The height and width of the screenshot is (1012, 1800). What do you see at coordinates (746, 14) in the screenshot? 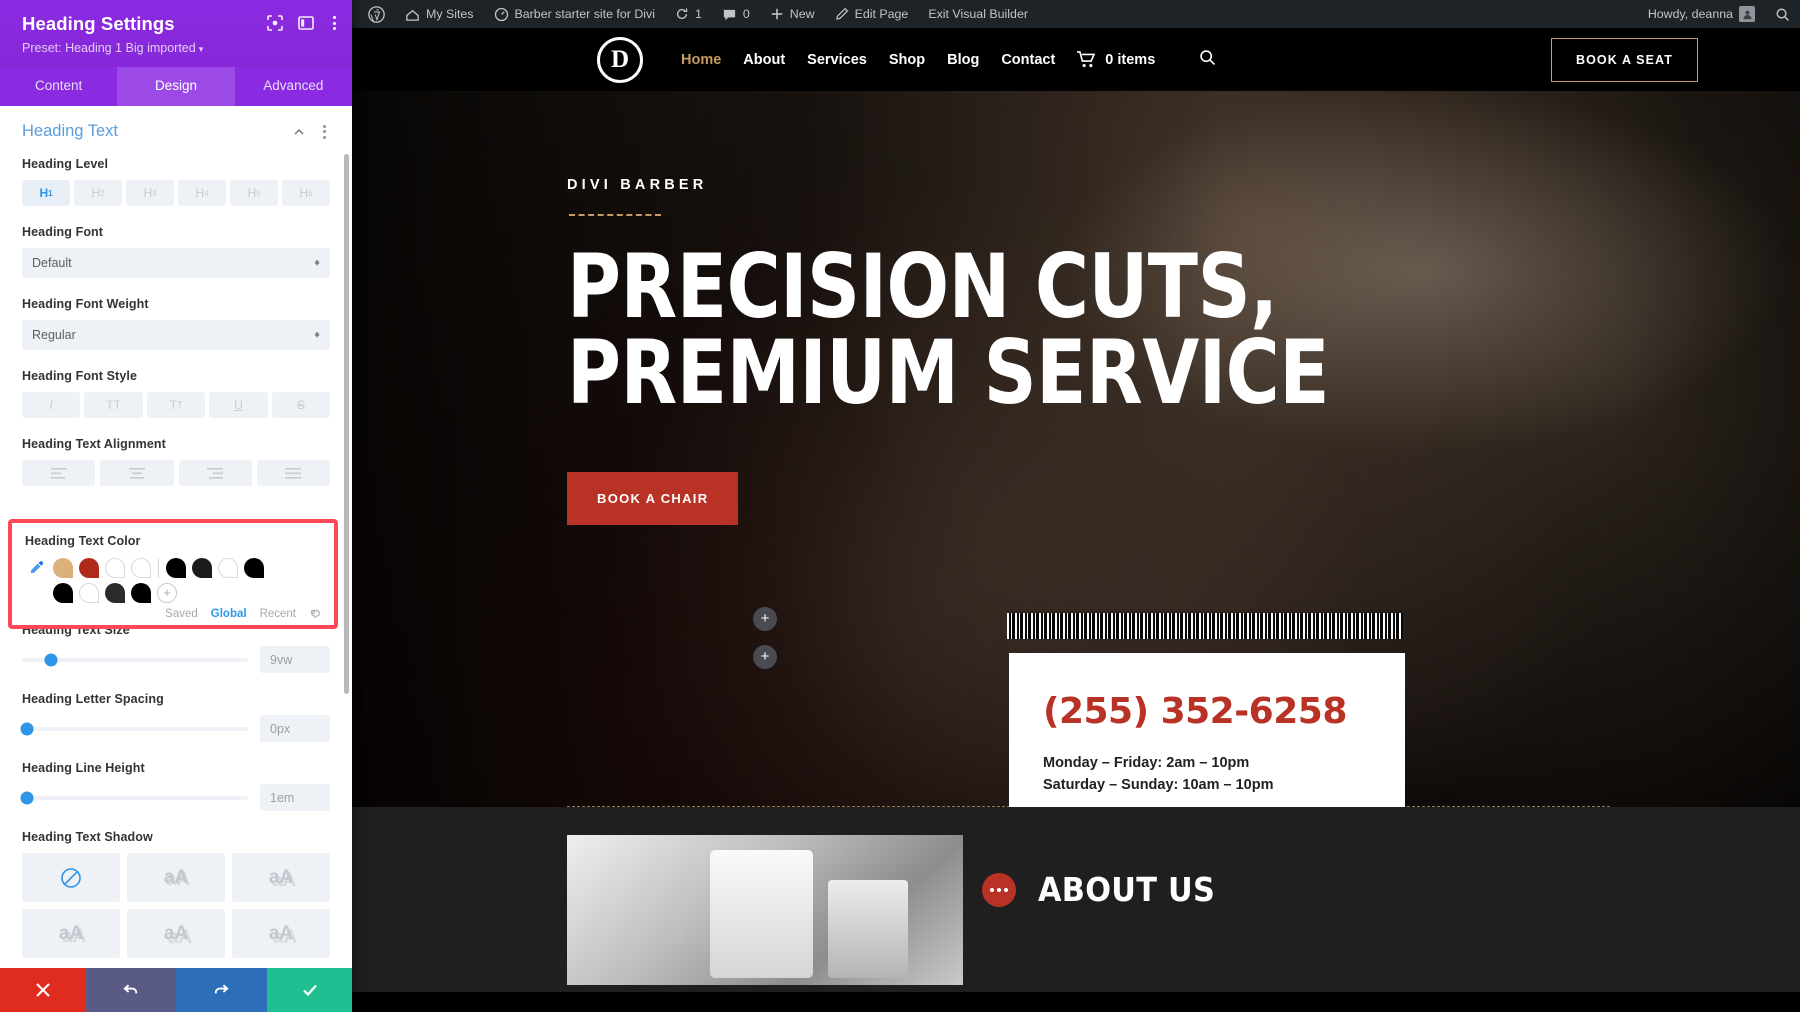
I see `admin-bar-comments-count: 0` at bounding box center [746, 14].